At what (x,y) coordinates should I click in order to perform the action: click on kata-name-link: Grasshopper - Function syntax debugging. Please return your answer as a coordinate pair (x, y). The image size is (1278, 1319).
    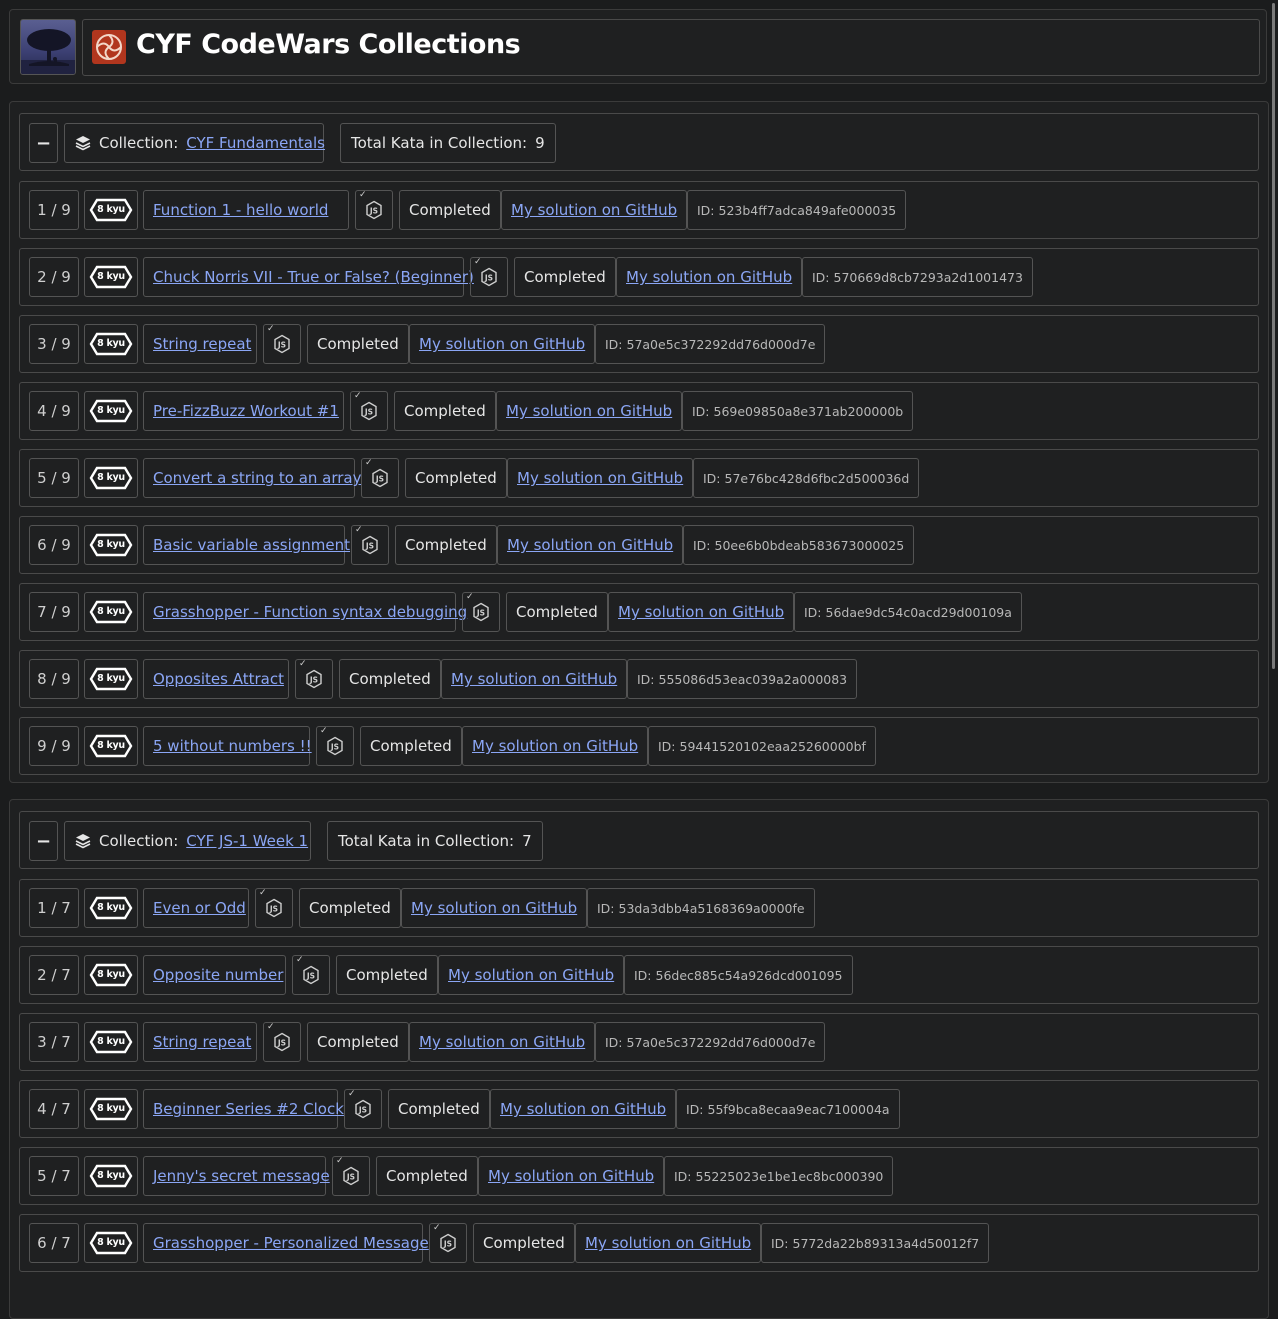
    Looking at the image, I should click on (310, 612).